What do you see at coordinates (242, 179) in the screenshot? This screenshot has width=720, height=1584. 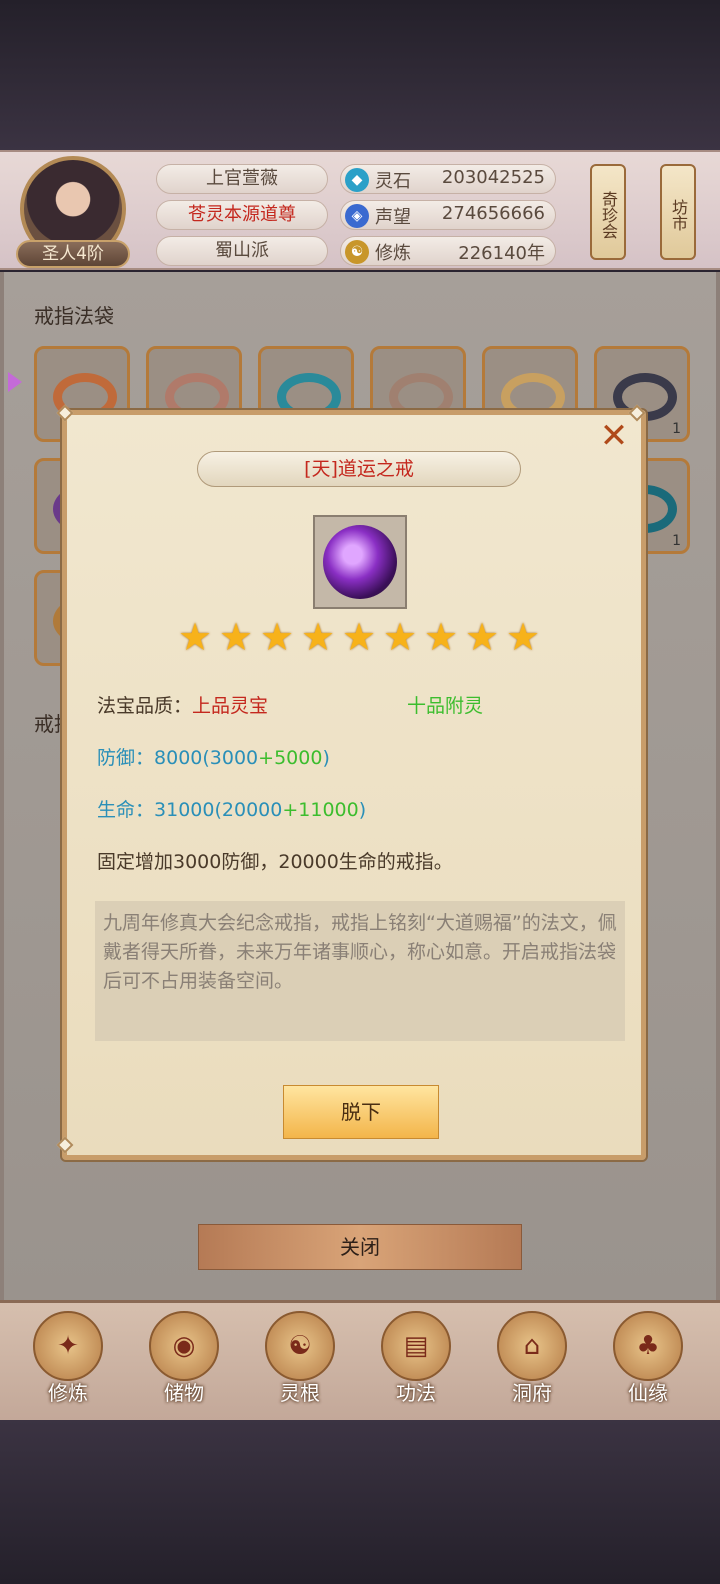 I see `player-name: 上官萱薇` at bounding box center [242, 179].